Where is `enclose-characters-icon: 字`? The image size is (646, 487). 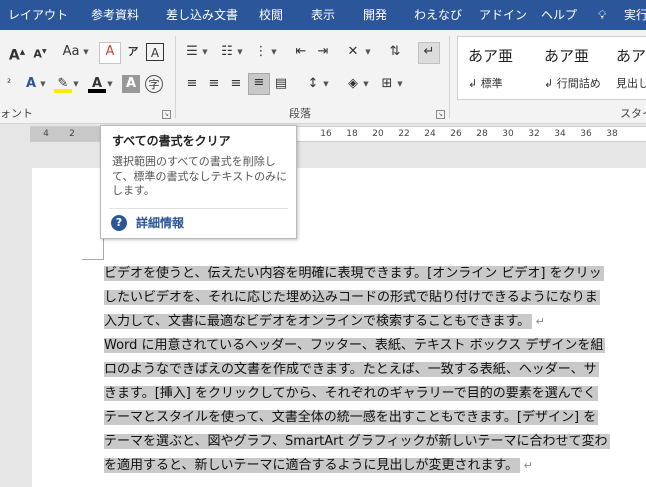
enclose-characters-icon: 字 is located at coordinates (154, 84).